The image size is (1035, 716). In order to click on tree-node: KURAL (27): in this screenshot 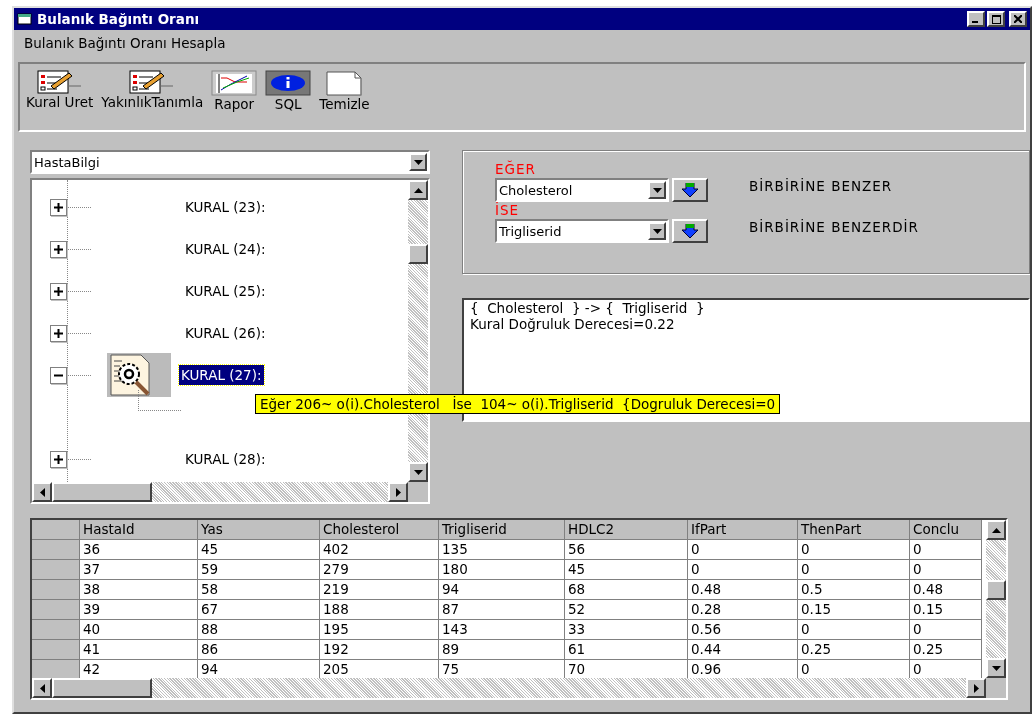, I will do `click(221, 375)`.